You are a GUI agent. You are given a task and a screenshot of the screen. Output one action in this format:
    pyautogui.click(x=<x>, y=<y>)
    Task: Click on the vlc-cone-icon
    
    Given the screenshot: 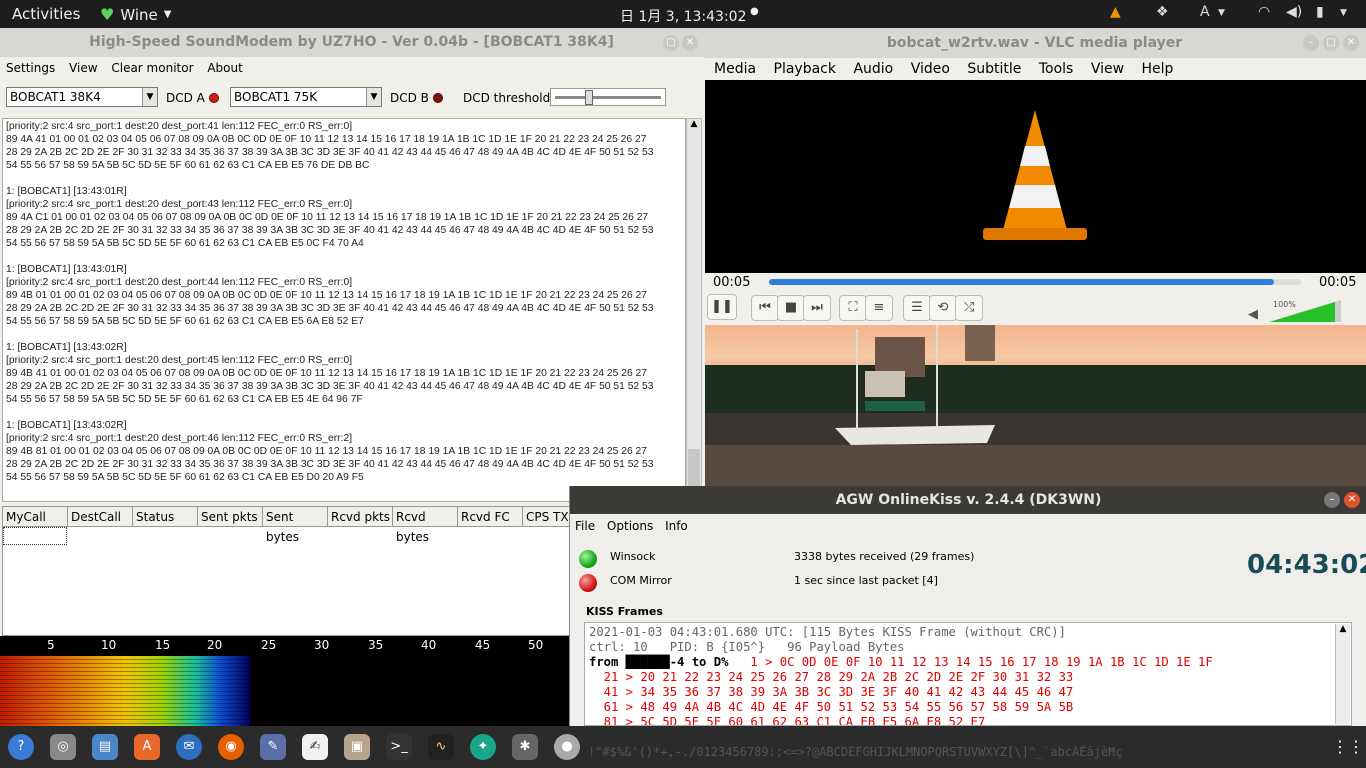 What is the action you would take?
    pyautogui.click(x=1035, y=175)
    